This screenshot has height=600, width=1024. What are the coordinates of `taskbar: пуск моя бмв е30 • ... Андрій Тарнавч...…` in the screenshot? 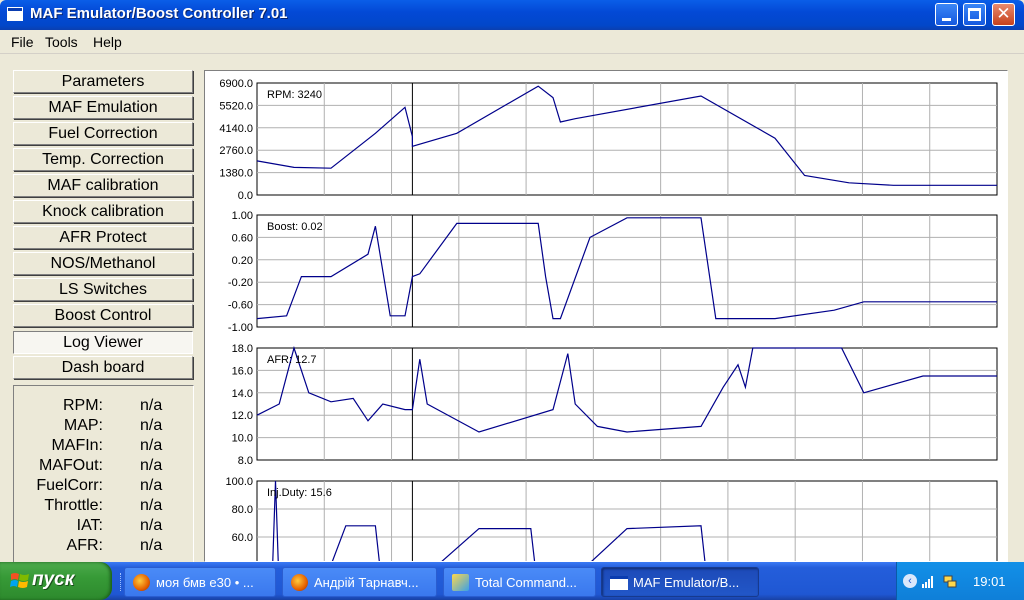 It's located at (512, 581).